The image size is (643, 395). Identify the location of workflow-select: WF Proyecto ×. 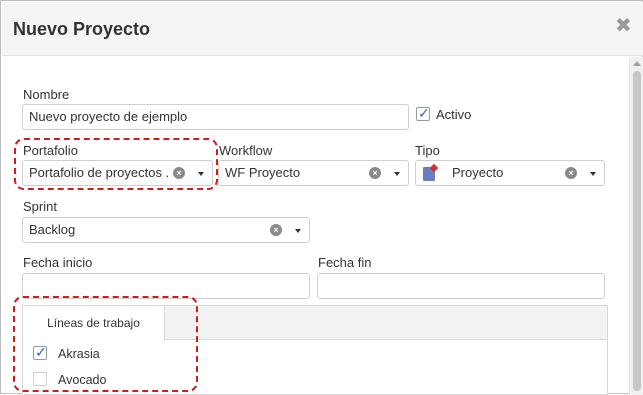
(313, 173).